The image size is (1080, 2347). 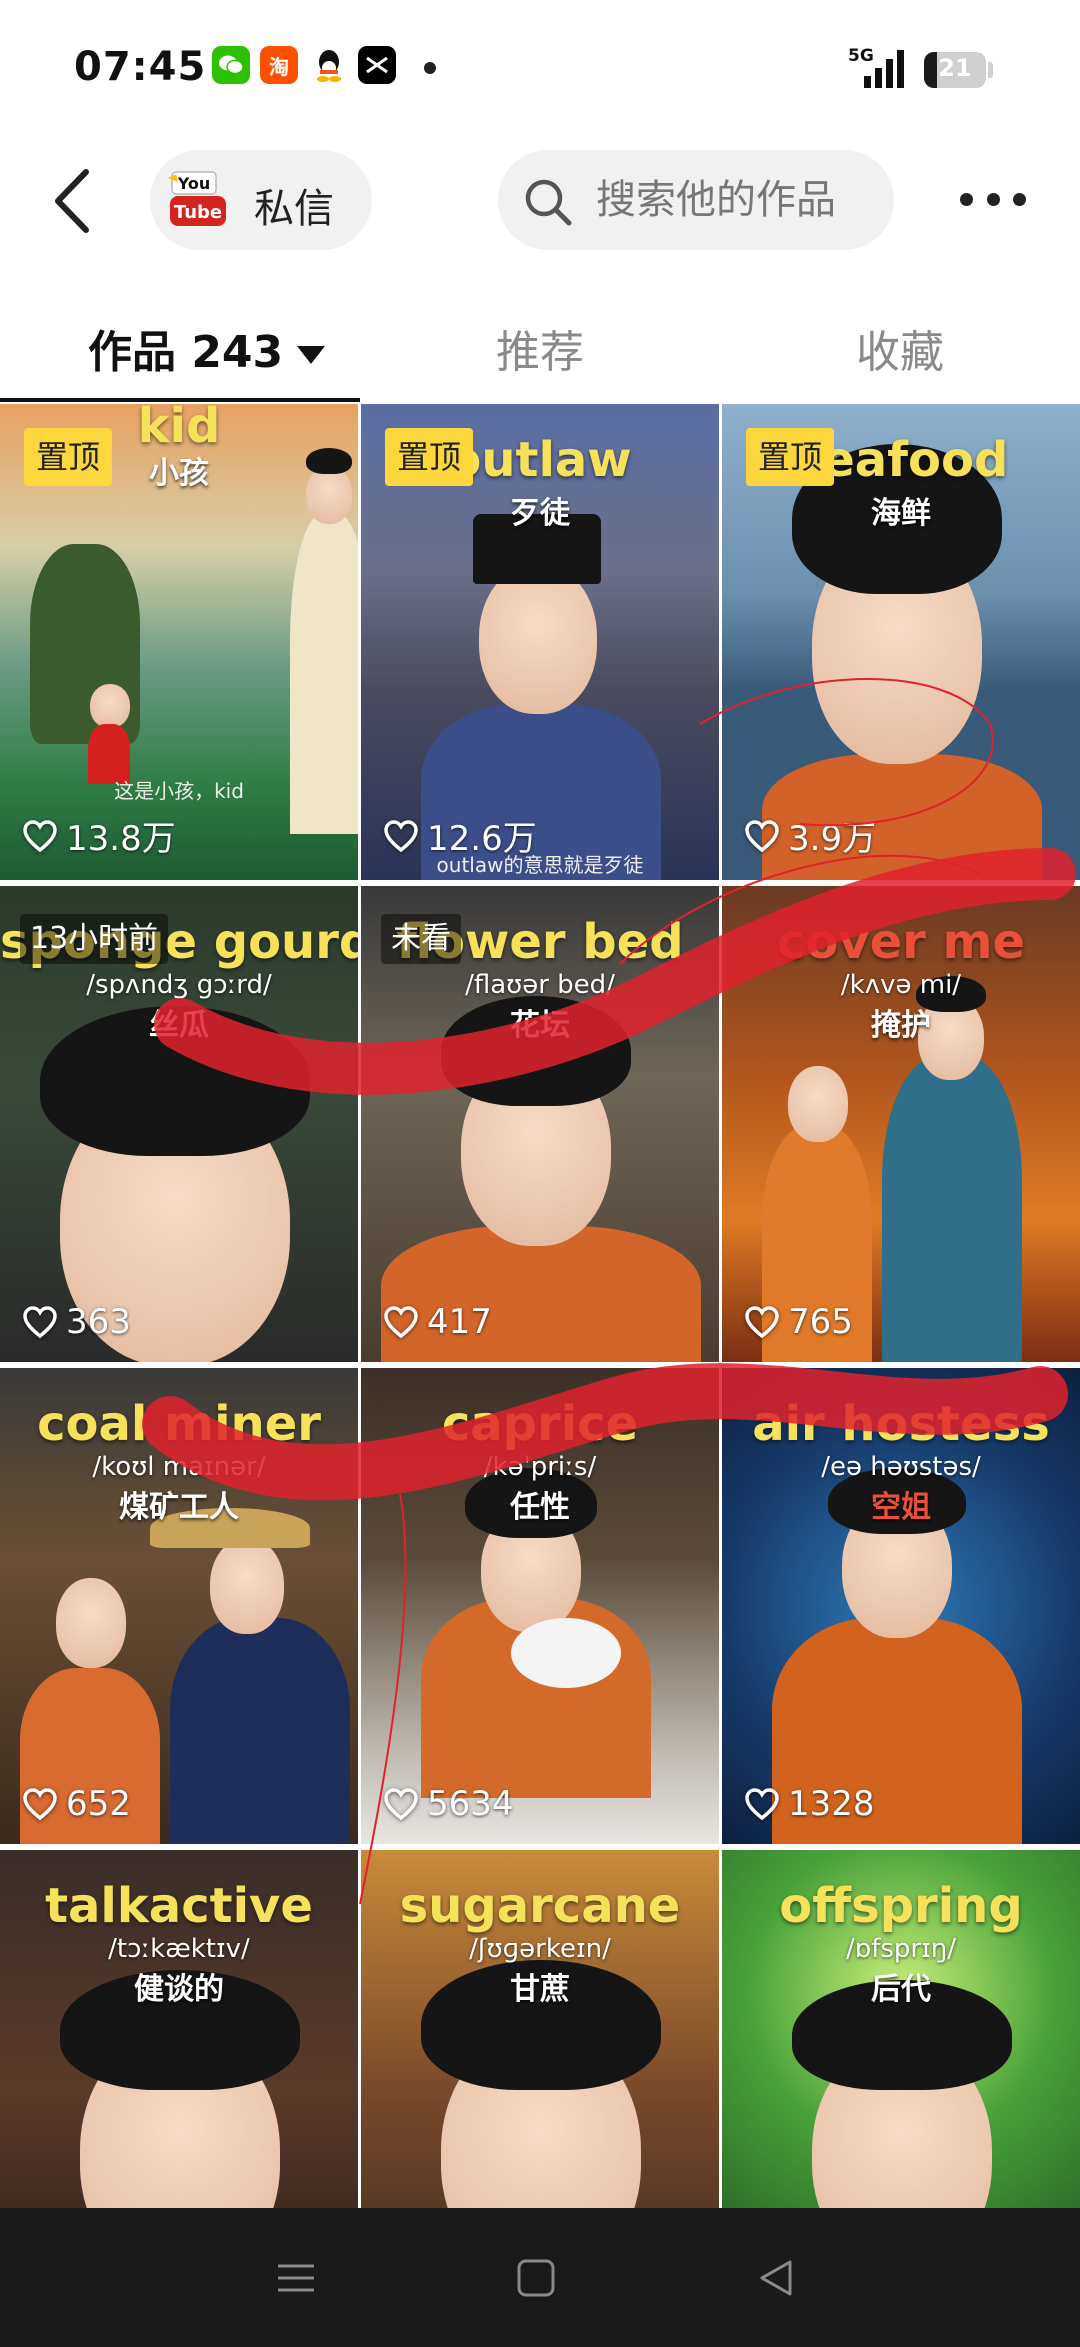 What do you see at coordinates (901, 1424) in the screenshot?
I see `video-english-word: air hostess` at bounding box center [901, 1424].